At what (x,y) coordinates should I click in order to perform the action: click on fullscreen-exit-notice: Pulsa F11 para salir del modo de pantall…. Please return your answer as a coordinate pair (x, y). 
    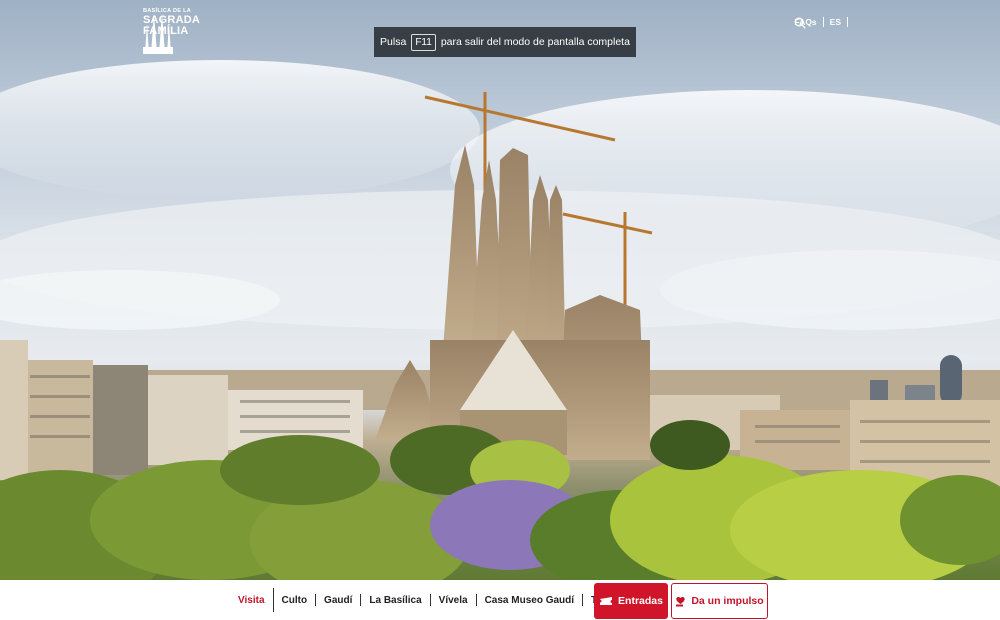
    Looking at the image, I should click on (505, 42).